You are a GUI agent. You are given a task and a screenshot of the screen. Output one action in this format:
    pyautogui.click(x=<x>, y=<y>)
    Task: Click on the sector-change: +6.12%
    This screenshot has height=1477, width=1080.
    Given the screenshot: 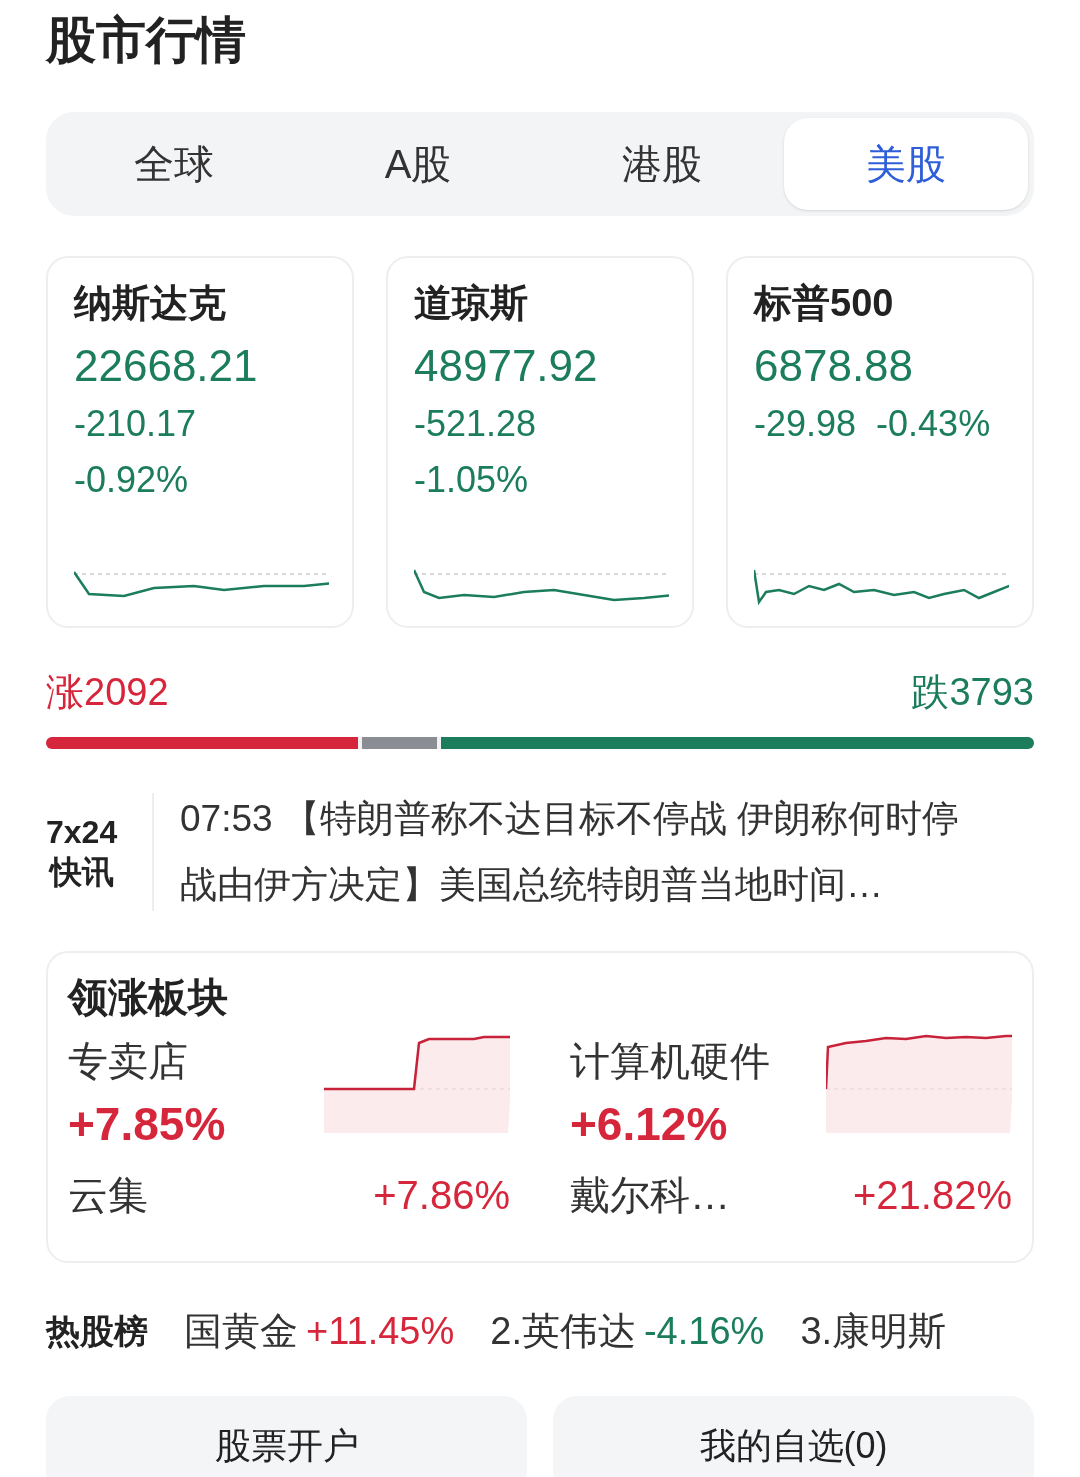 What is the action you would take?
    pyautogui.click(x=649, y=1124)
    